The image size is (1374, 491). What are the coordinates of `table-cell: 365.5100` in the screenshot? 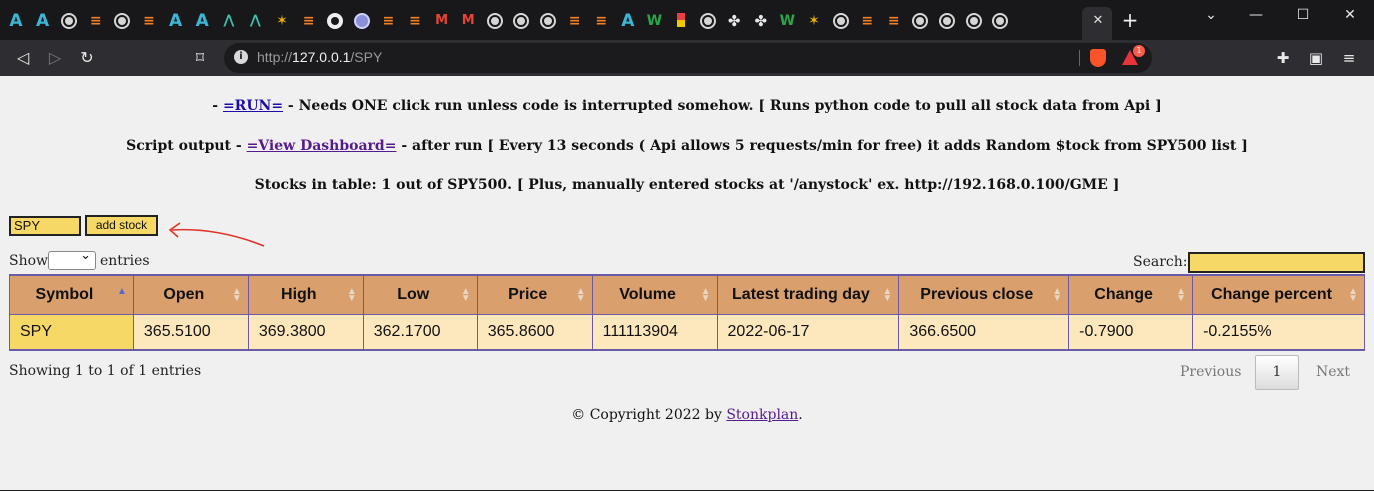 It's located at (190, 332).